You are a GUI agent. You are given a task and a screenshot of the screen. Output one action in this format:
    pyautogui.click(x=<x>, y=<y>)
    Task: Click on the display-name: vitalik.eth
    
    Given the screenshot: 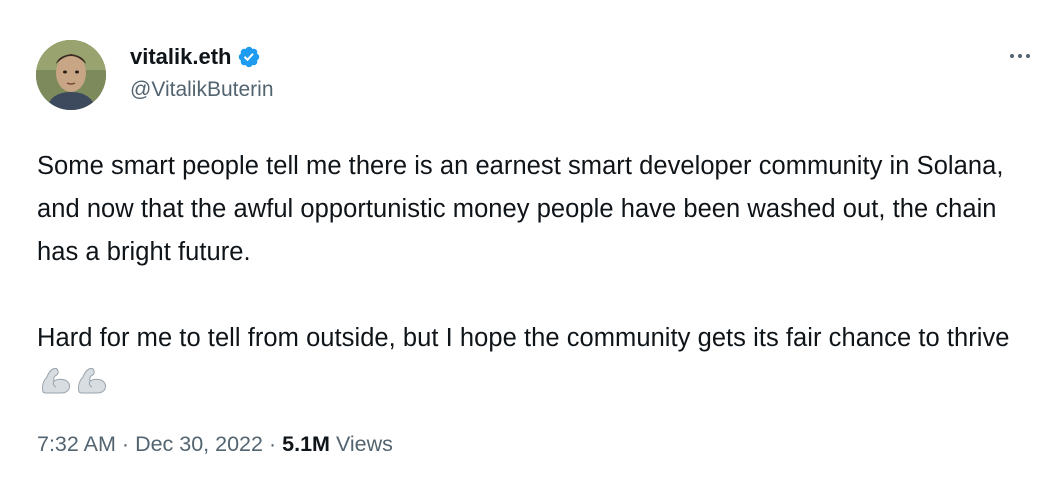 What is the action you would take?
    pyautogui.click(x=180, y=57)
    